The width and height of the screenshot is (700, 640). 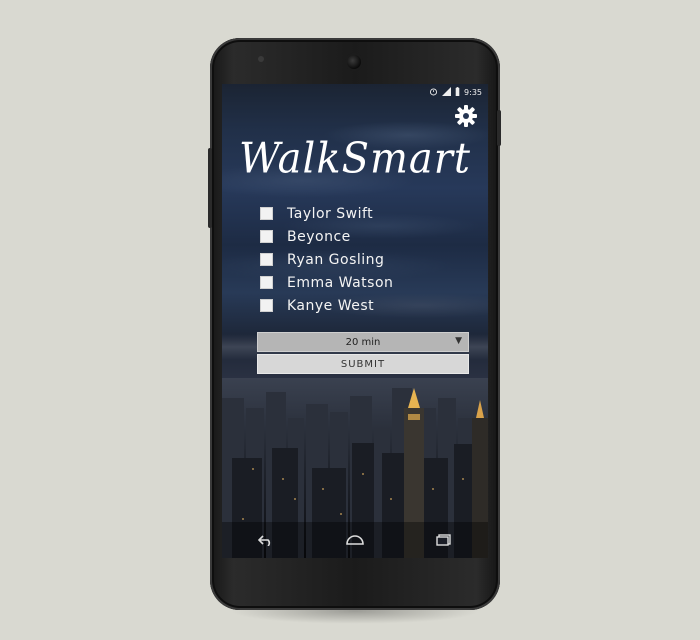 I want to click on list-item-emma-watson: Emma Watson, so click(x=326, y=282).